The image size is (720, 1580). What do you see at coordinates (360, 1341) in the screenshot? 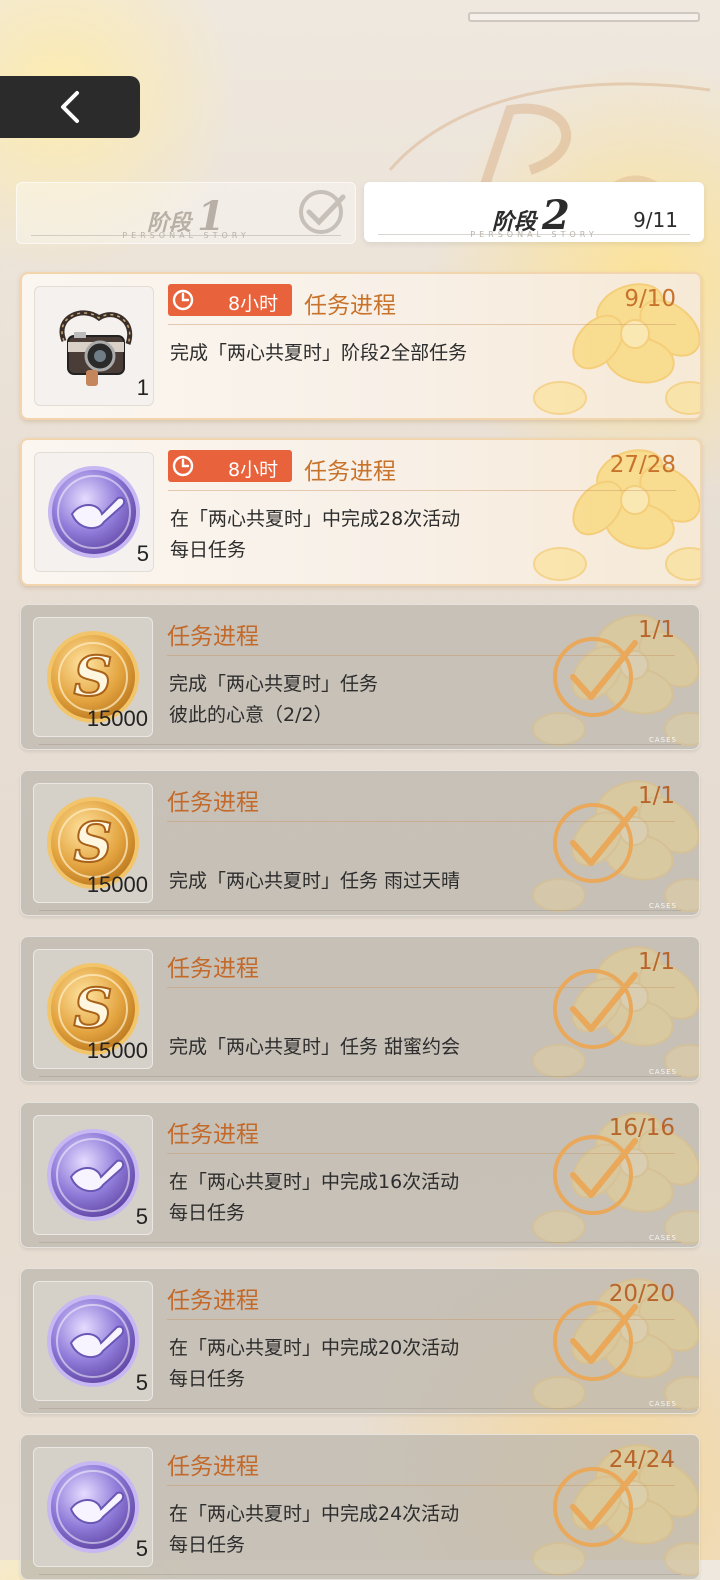
I see `task-card: 5 任务进程 20/20 在「两心共夏时」中完成20次活动 每日任务 CASES` at bounding box center [360, 1341].